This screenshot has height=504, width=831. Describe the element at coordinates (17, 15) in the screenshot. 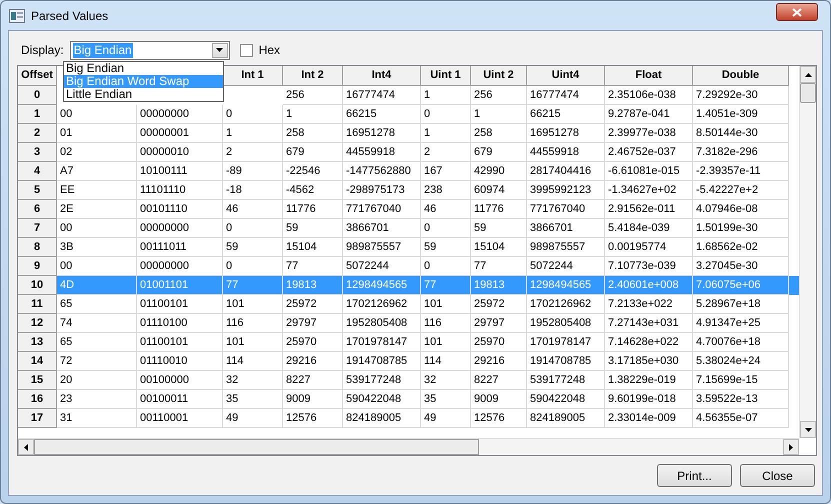

I see `window-app-icon` at that location.